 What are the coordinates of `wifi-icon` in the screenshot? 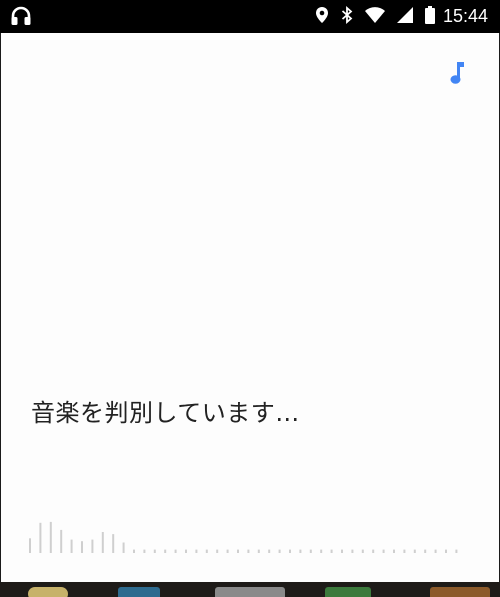 It's located at (374, 16).